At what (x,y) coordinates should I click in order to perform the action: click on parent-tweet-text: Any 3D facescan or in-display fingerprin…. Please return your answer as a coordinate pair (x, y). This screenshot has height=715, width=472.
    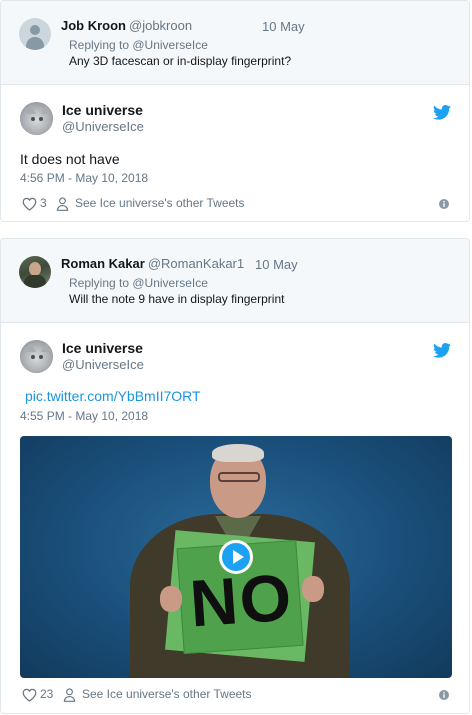
    Looking at the image, I should click on (180, 61).